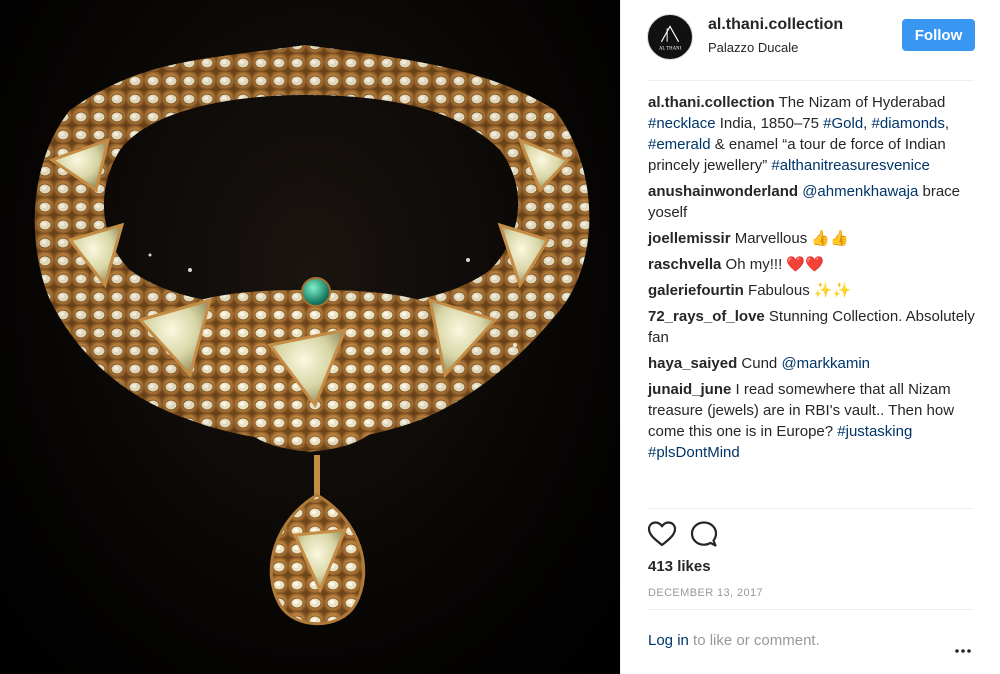  Describe the element at coordinates (689, 389) in the screenshot. I see `comment-username: junaid_june` at that location.